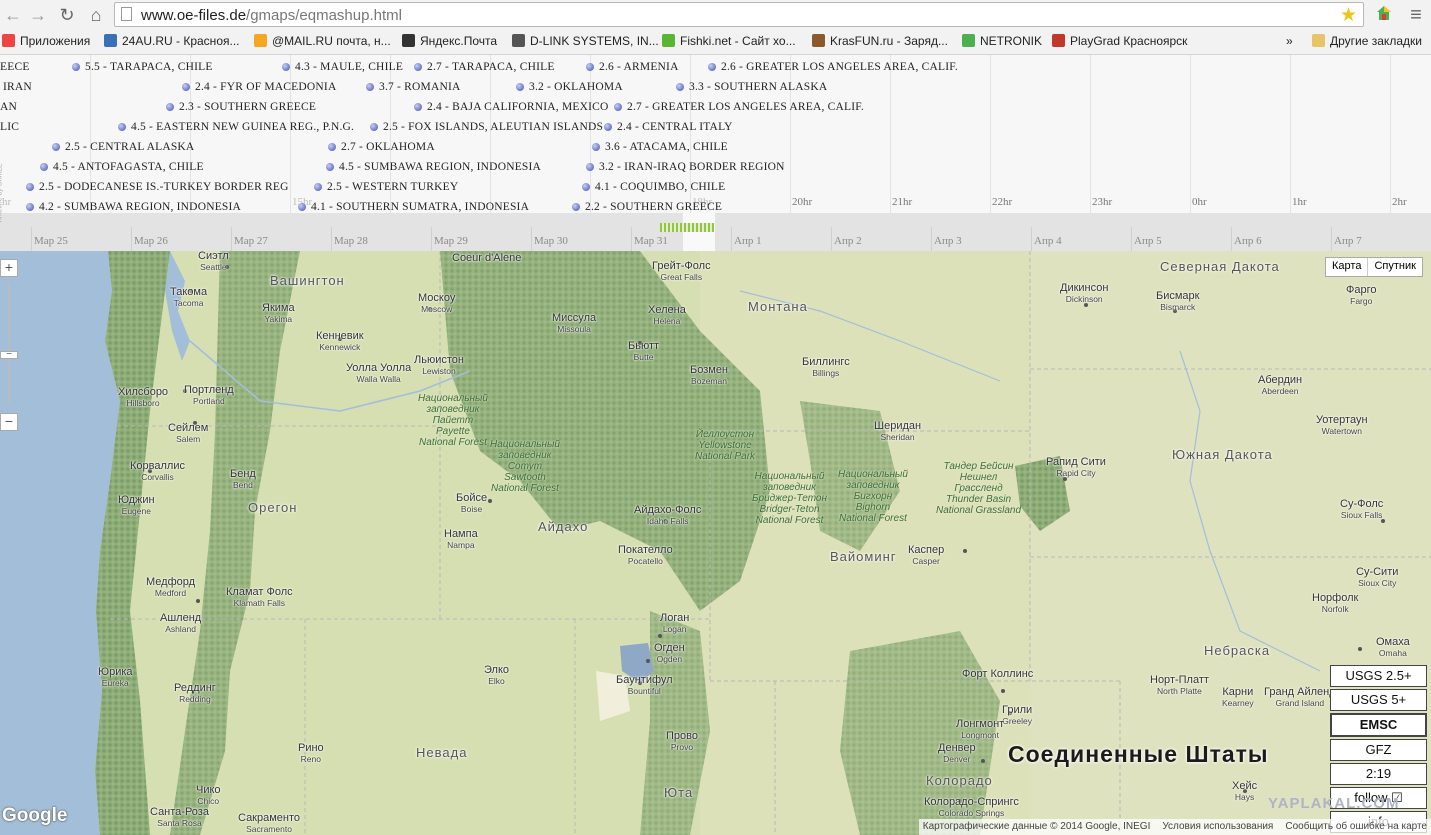 This screenshot has width=1431, height=835. What do you see at coordinates (1394, 267) in the screenshot?
I see `map-type-satellite-button: Спутник` at bounding box center [1394, 267].